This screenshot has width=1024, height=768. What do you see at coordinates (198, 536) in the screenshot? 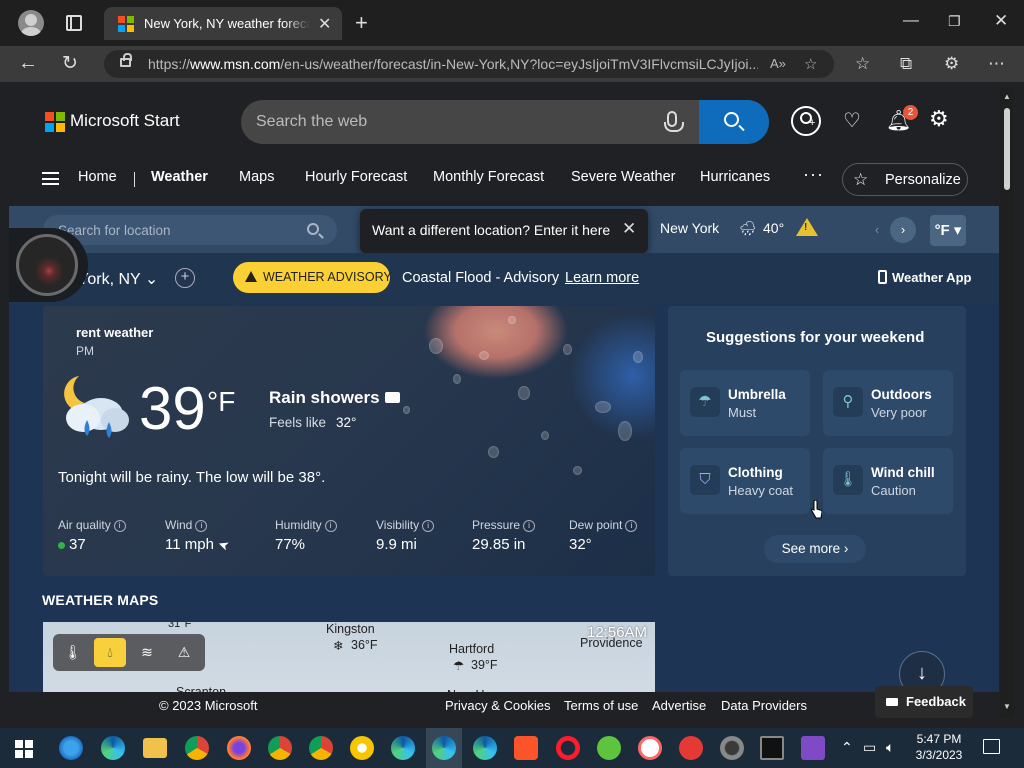
I see `metric-wind: Wind 11 mph ➤` at bounding box center [198, 536].